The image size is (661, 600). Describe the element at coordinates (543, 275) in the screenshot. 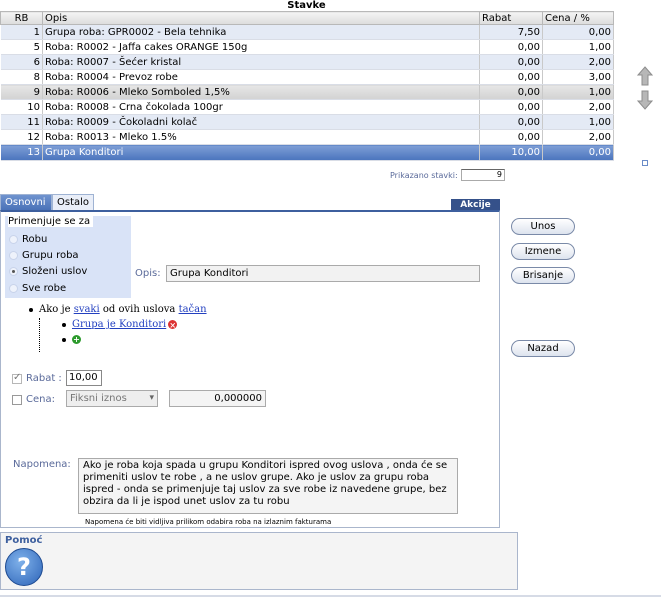

I see `brisanje-button: Brisanje` at that location.